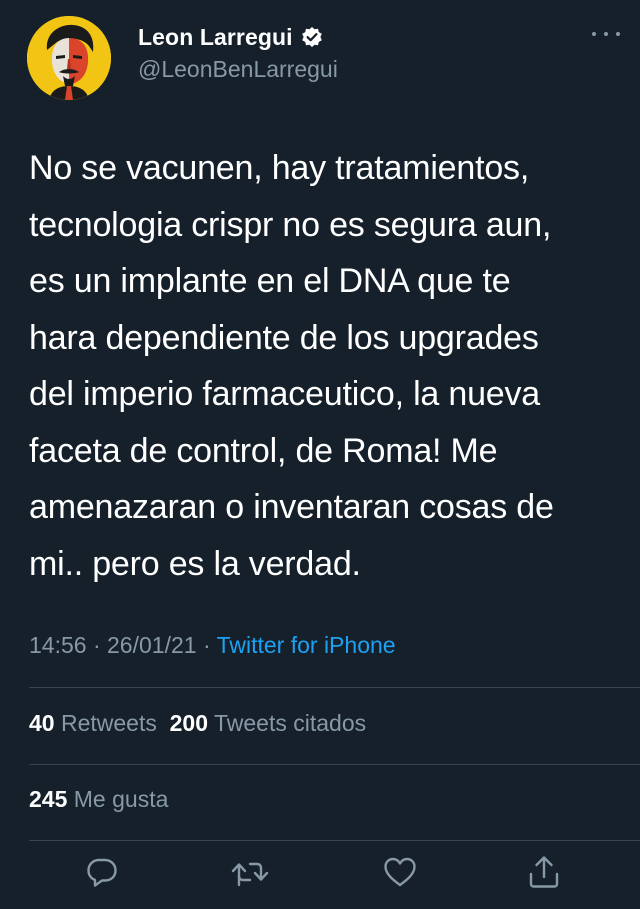 This screenshot has width=640, height=909. What do you see at coordinates (108, 723) in the screenshot?
I see `retweets-label: Retweets` at bounding box center [108, 723].